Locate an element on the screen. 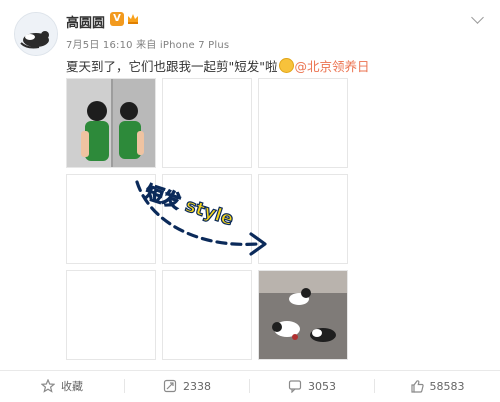 This screenshot has height=402, width=500. post-actions-bar: 收藏 2338 3053 58583 is located at coordinates (250, 386).